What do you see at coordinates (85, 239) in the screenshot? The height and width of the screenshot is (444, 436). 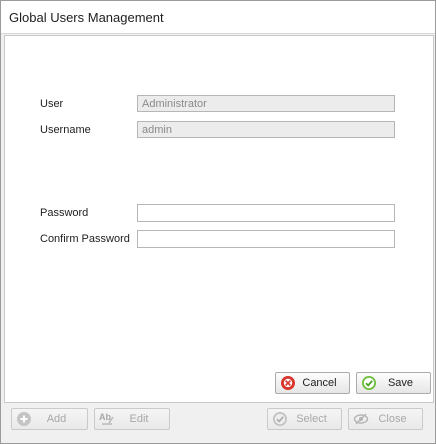 I see `confirm-password-label: Confirm Password` at bounding box center [85, 239].